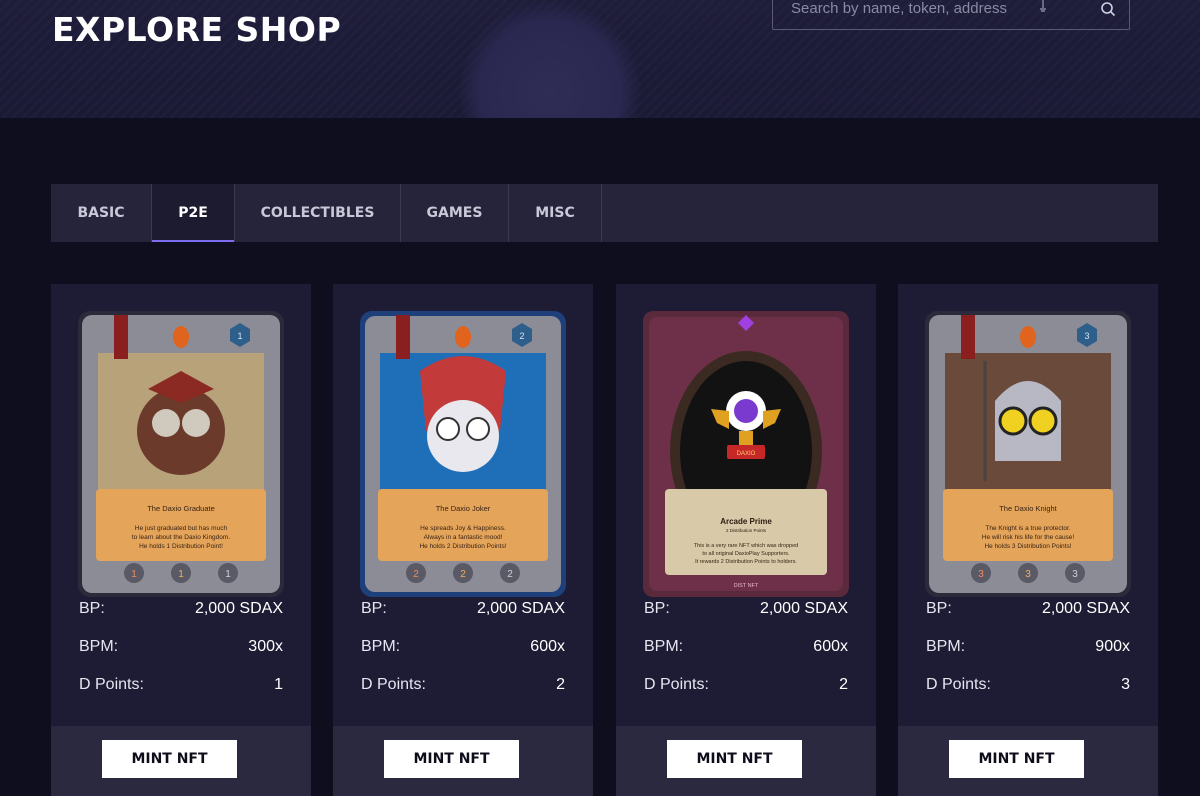 The width and height of the screenshot is (1200, 796). I want to click on stat-dpoints: D Points: 1, so click(181, 685).